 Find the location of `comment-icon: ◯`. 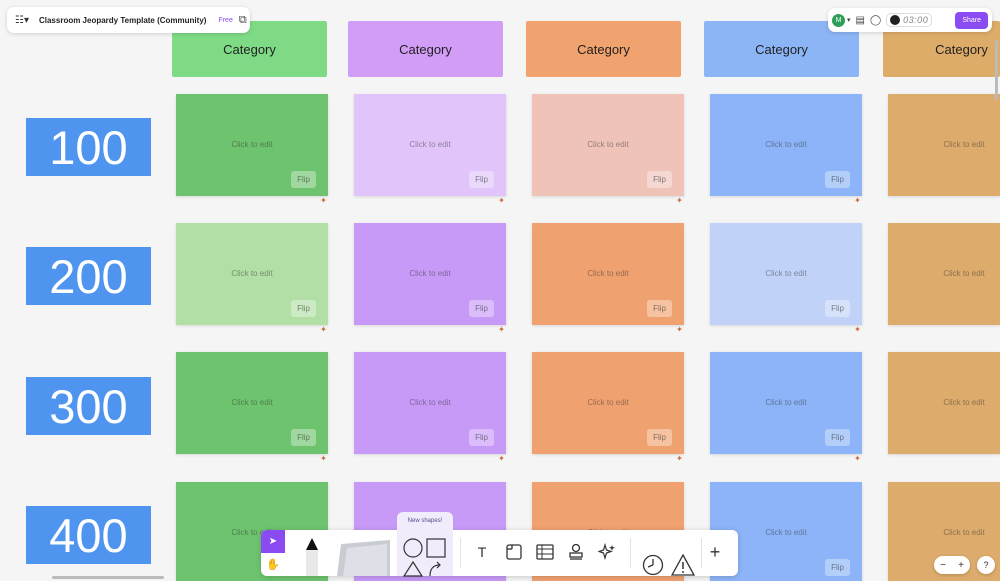

comment-icon: ◯ is located at coordinates (875, 20).